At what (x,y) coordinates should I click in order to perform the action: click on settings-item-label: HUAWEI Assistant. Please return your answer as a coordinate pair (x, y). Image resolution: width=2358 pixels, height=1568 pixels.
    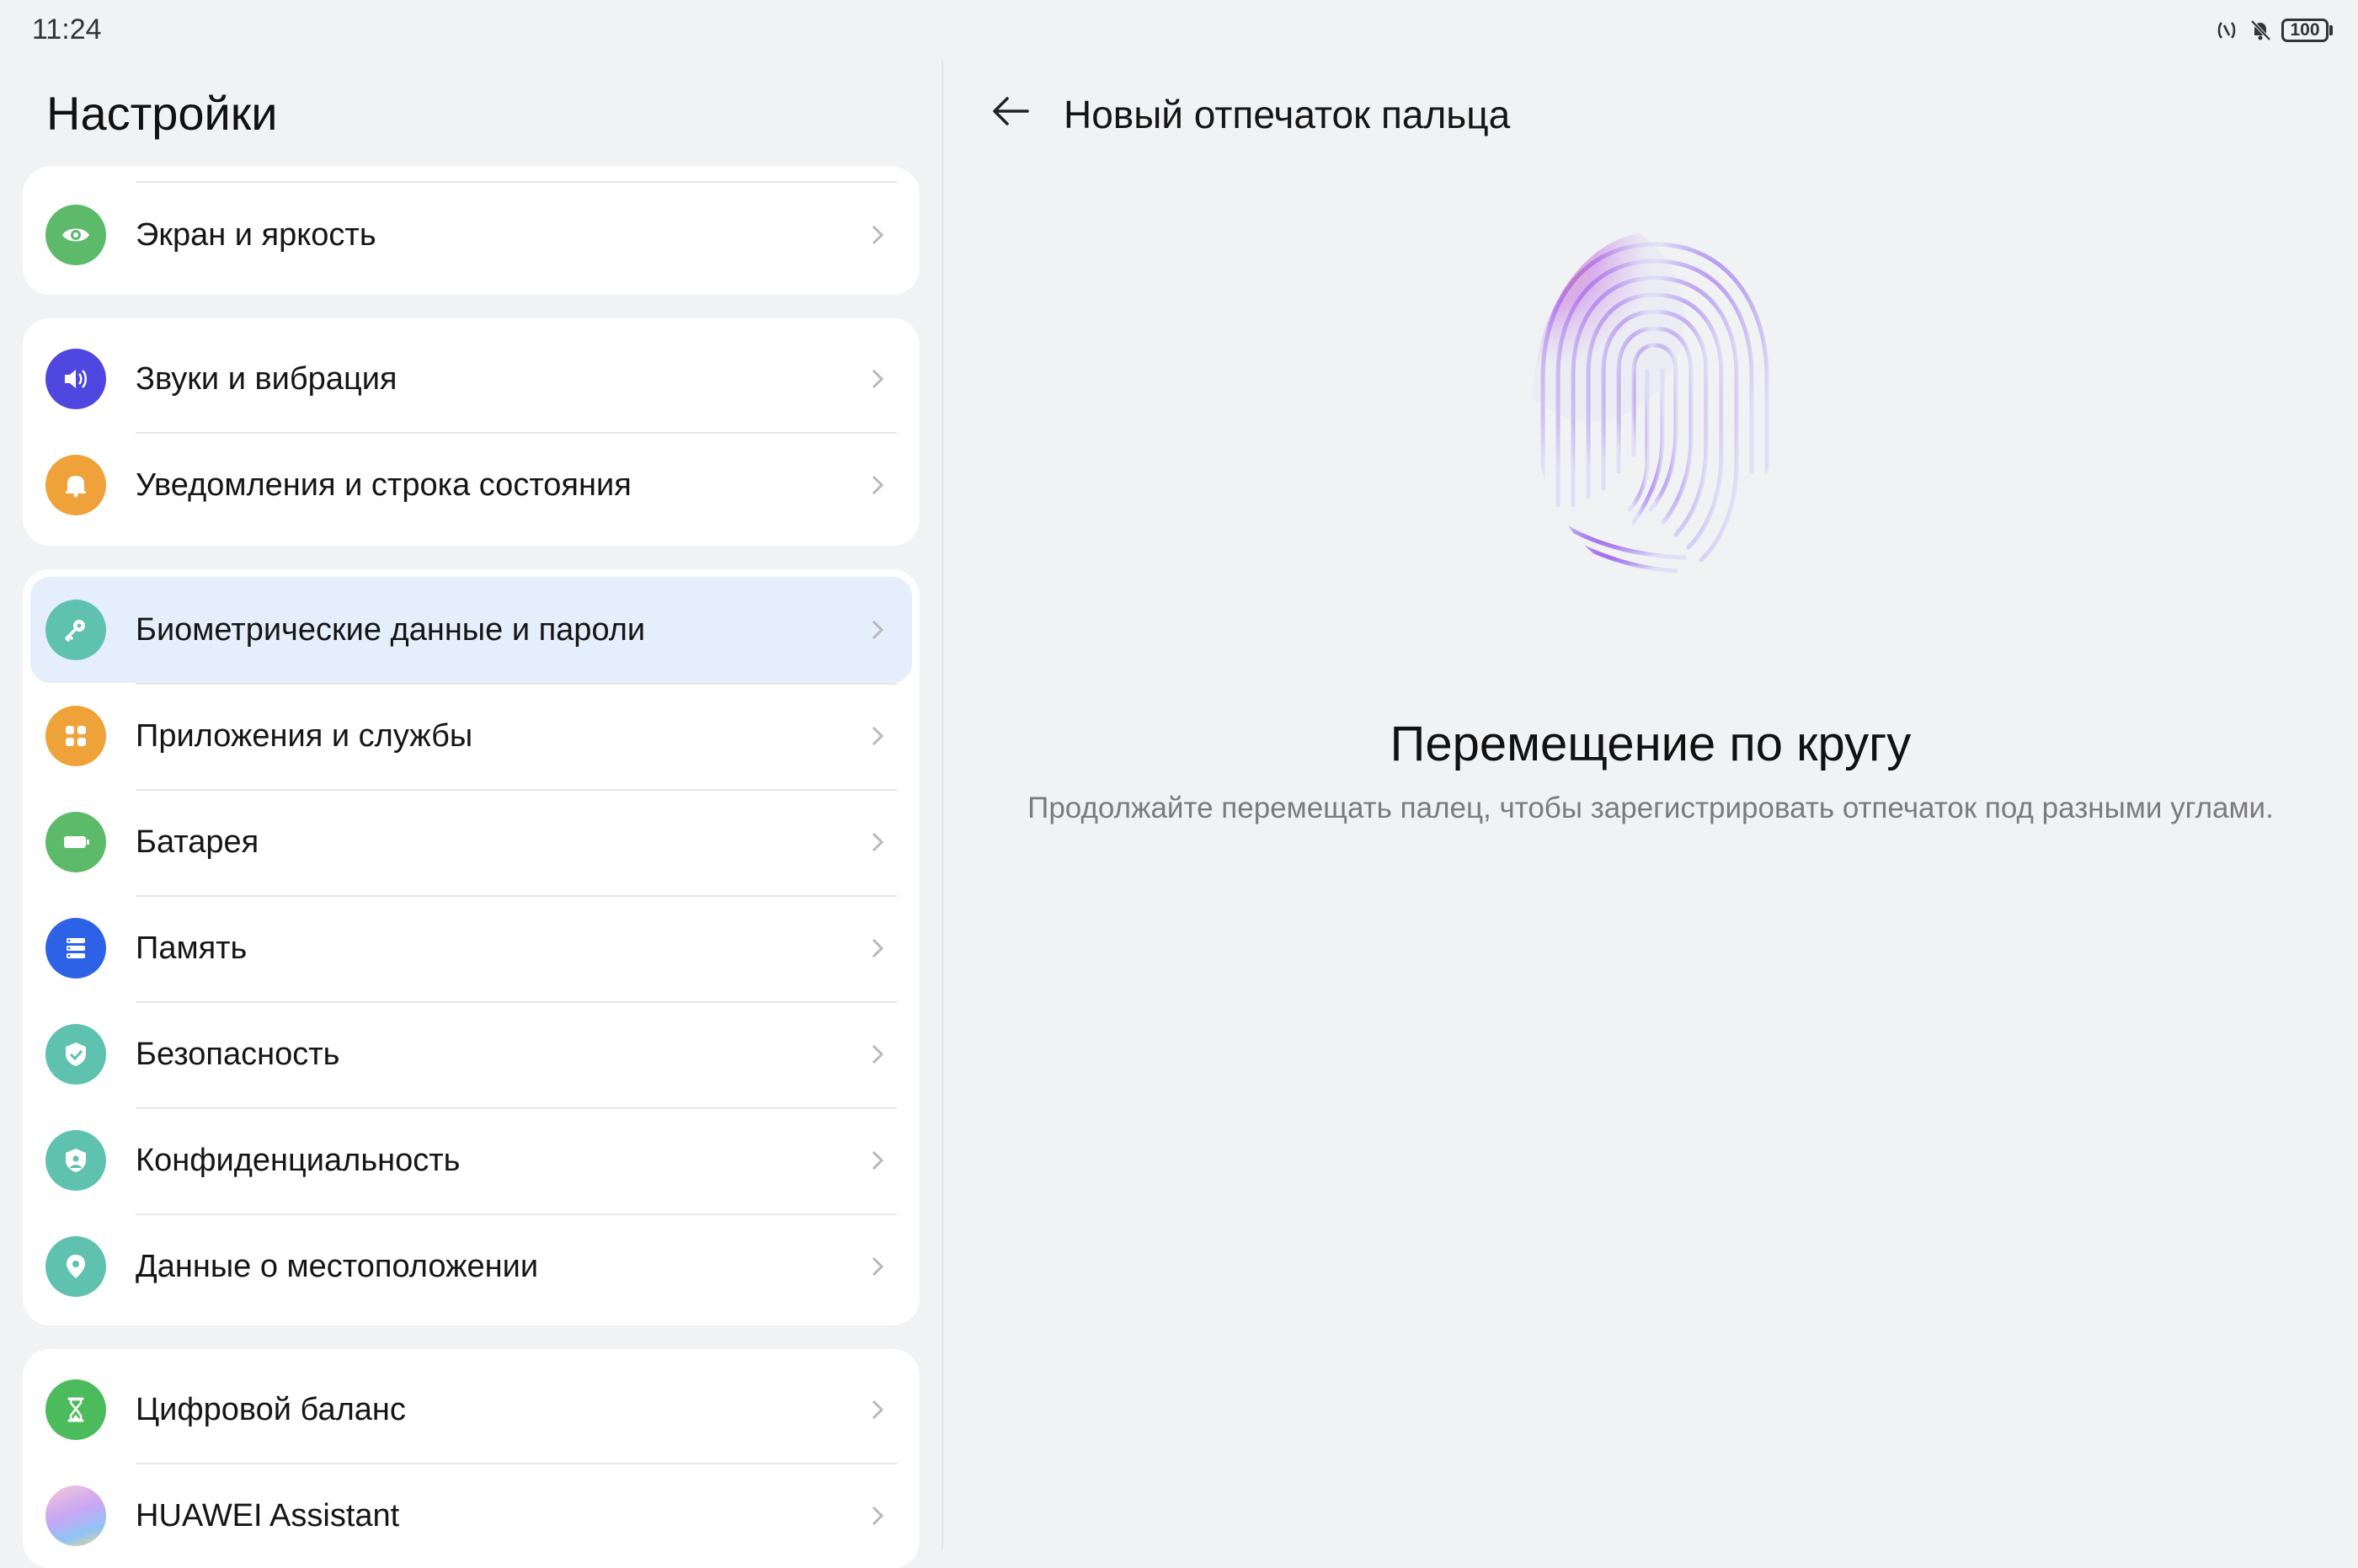
    Looking at the image, I should click on (268, 1515).